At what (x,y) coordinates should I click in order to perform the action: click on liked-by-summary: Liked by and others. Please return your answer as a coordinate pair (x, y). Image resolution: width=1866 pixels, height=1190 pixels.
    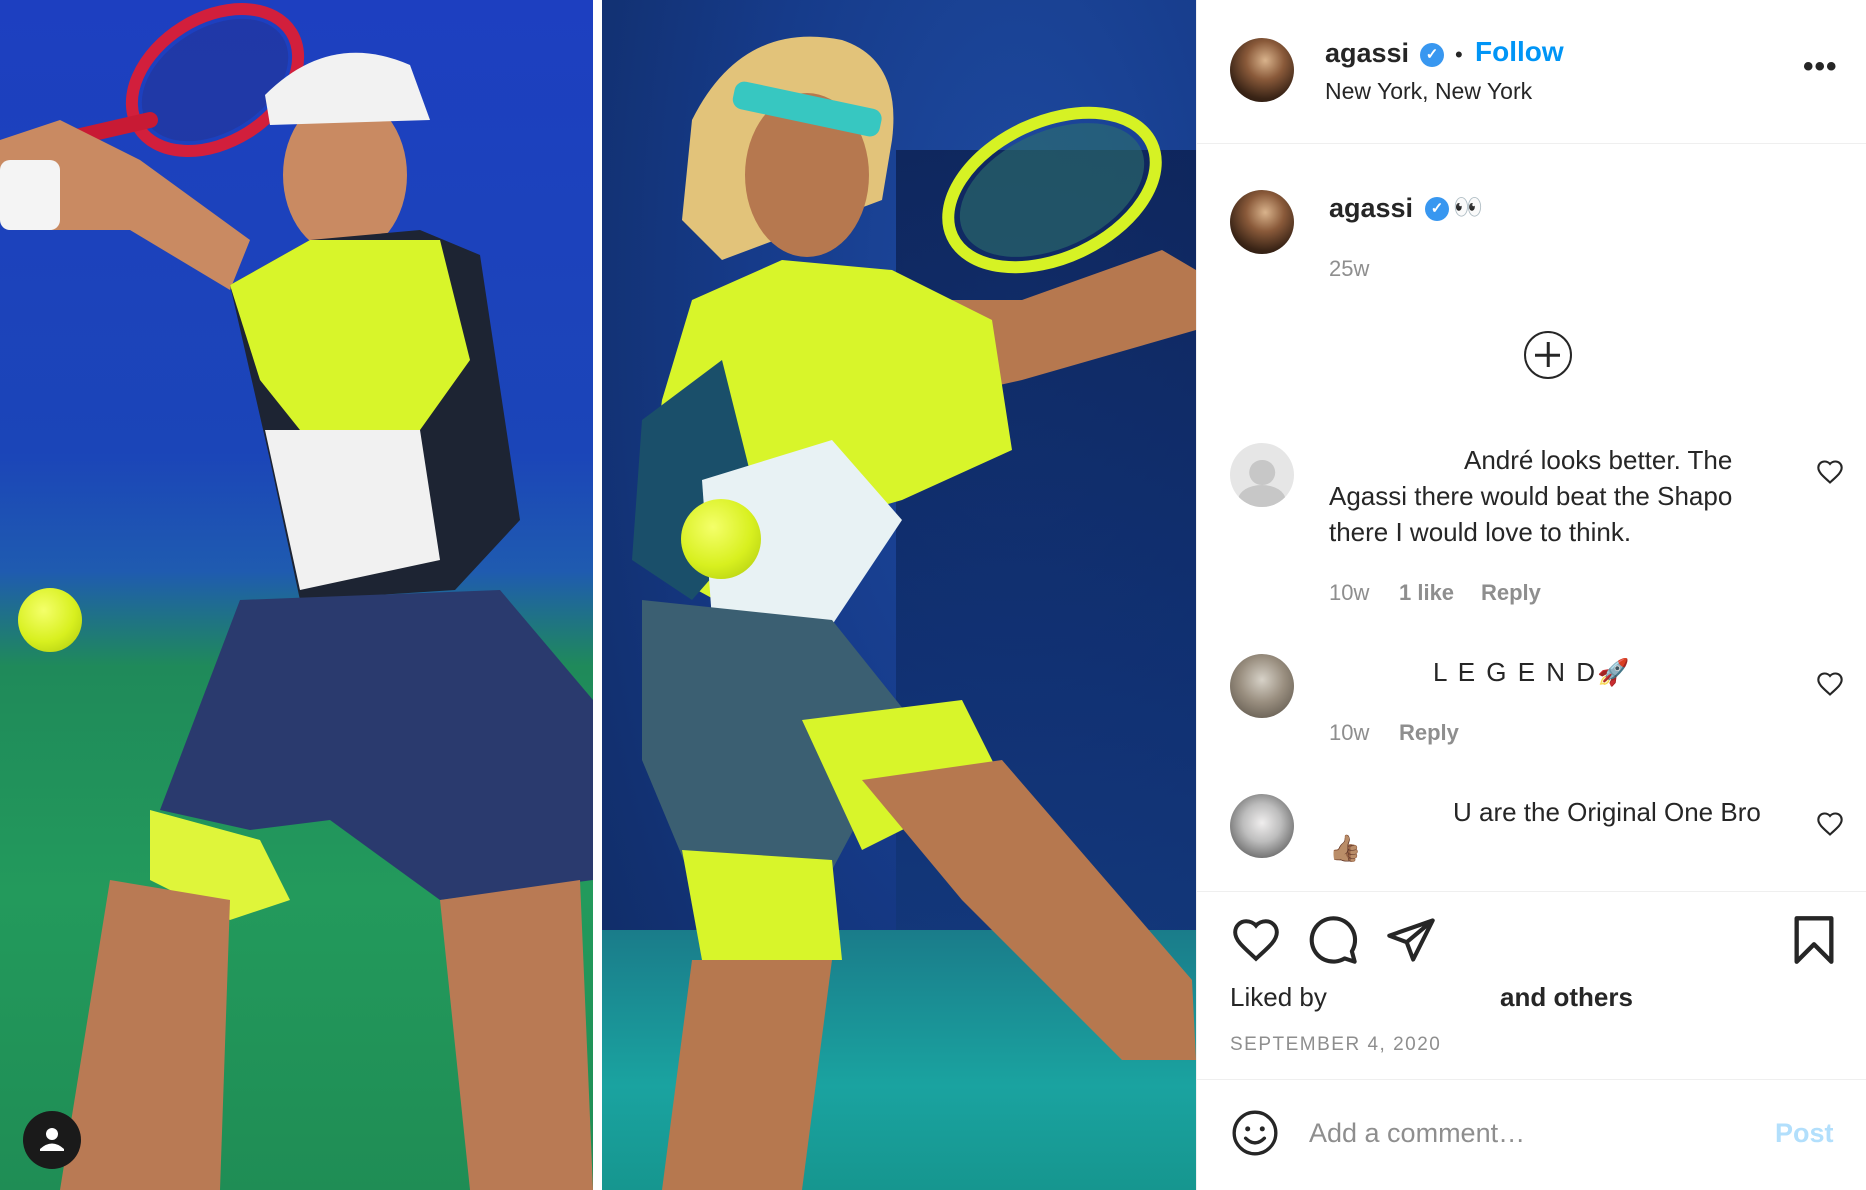
    Looking at the image, I should click on (1530, 997).